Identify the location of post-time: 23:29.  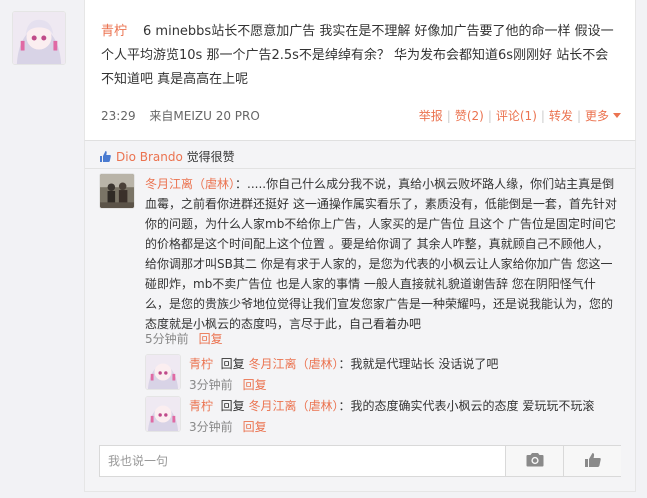
(118, 116).